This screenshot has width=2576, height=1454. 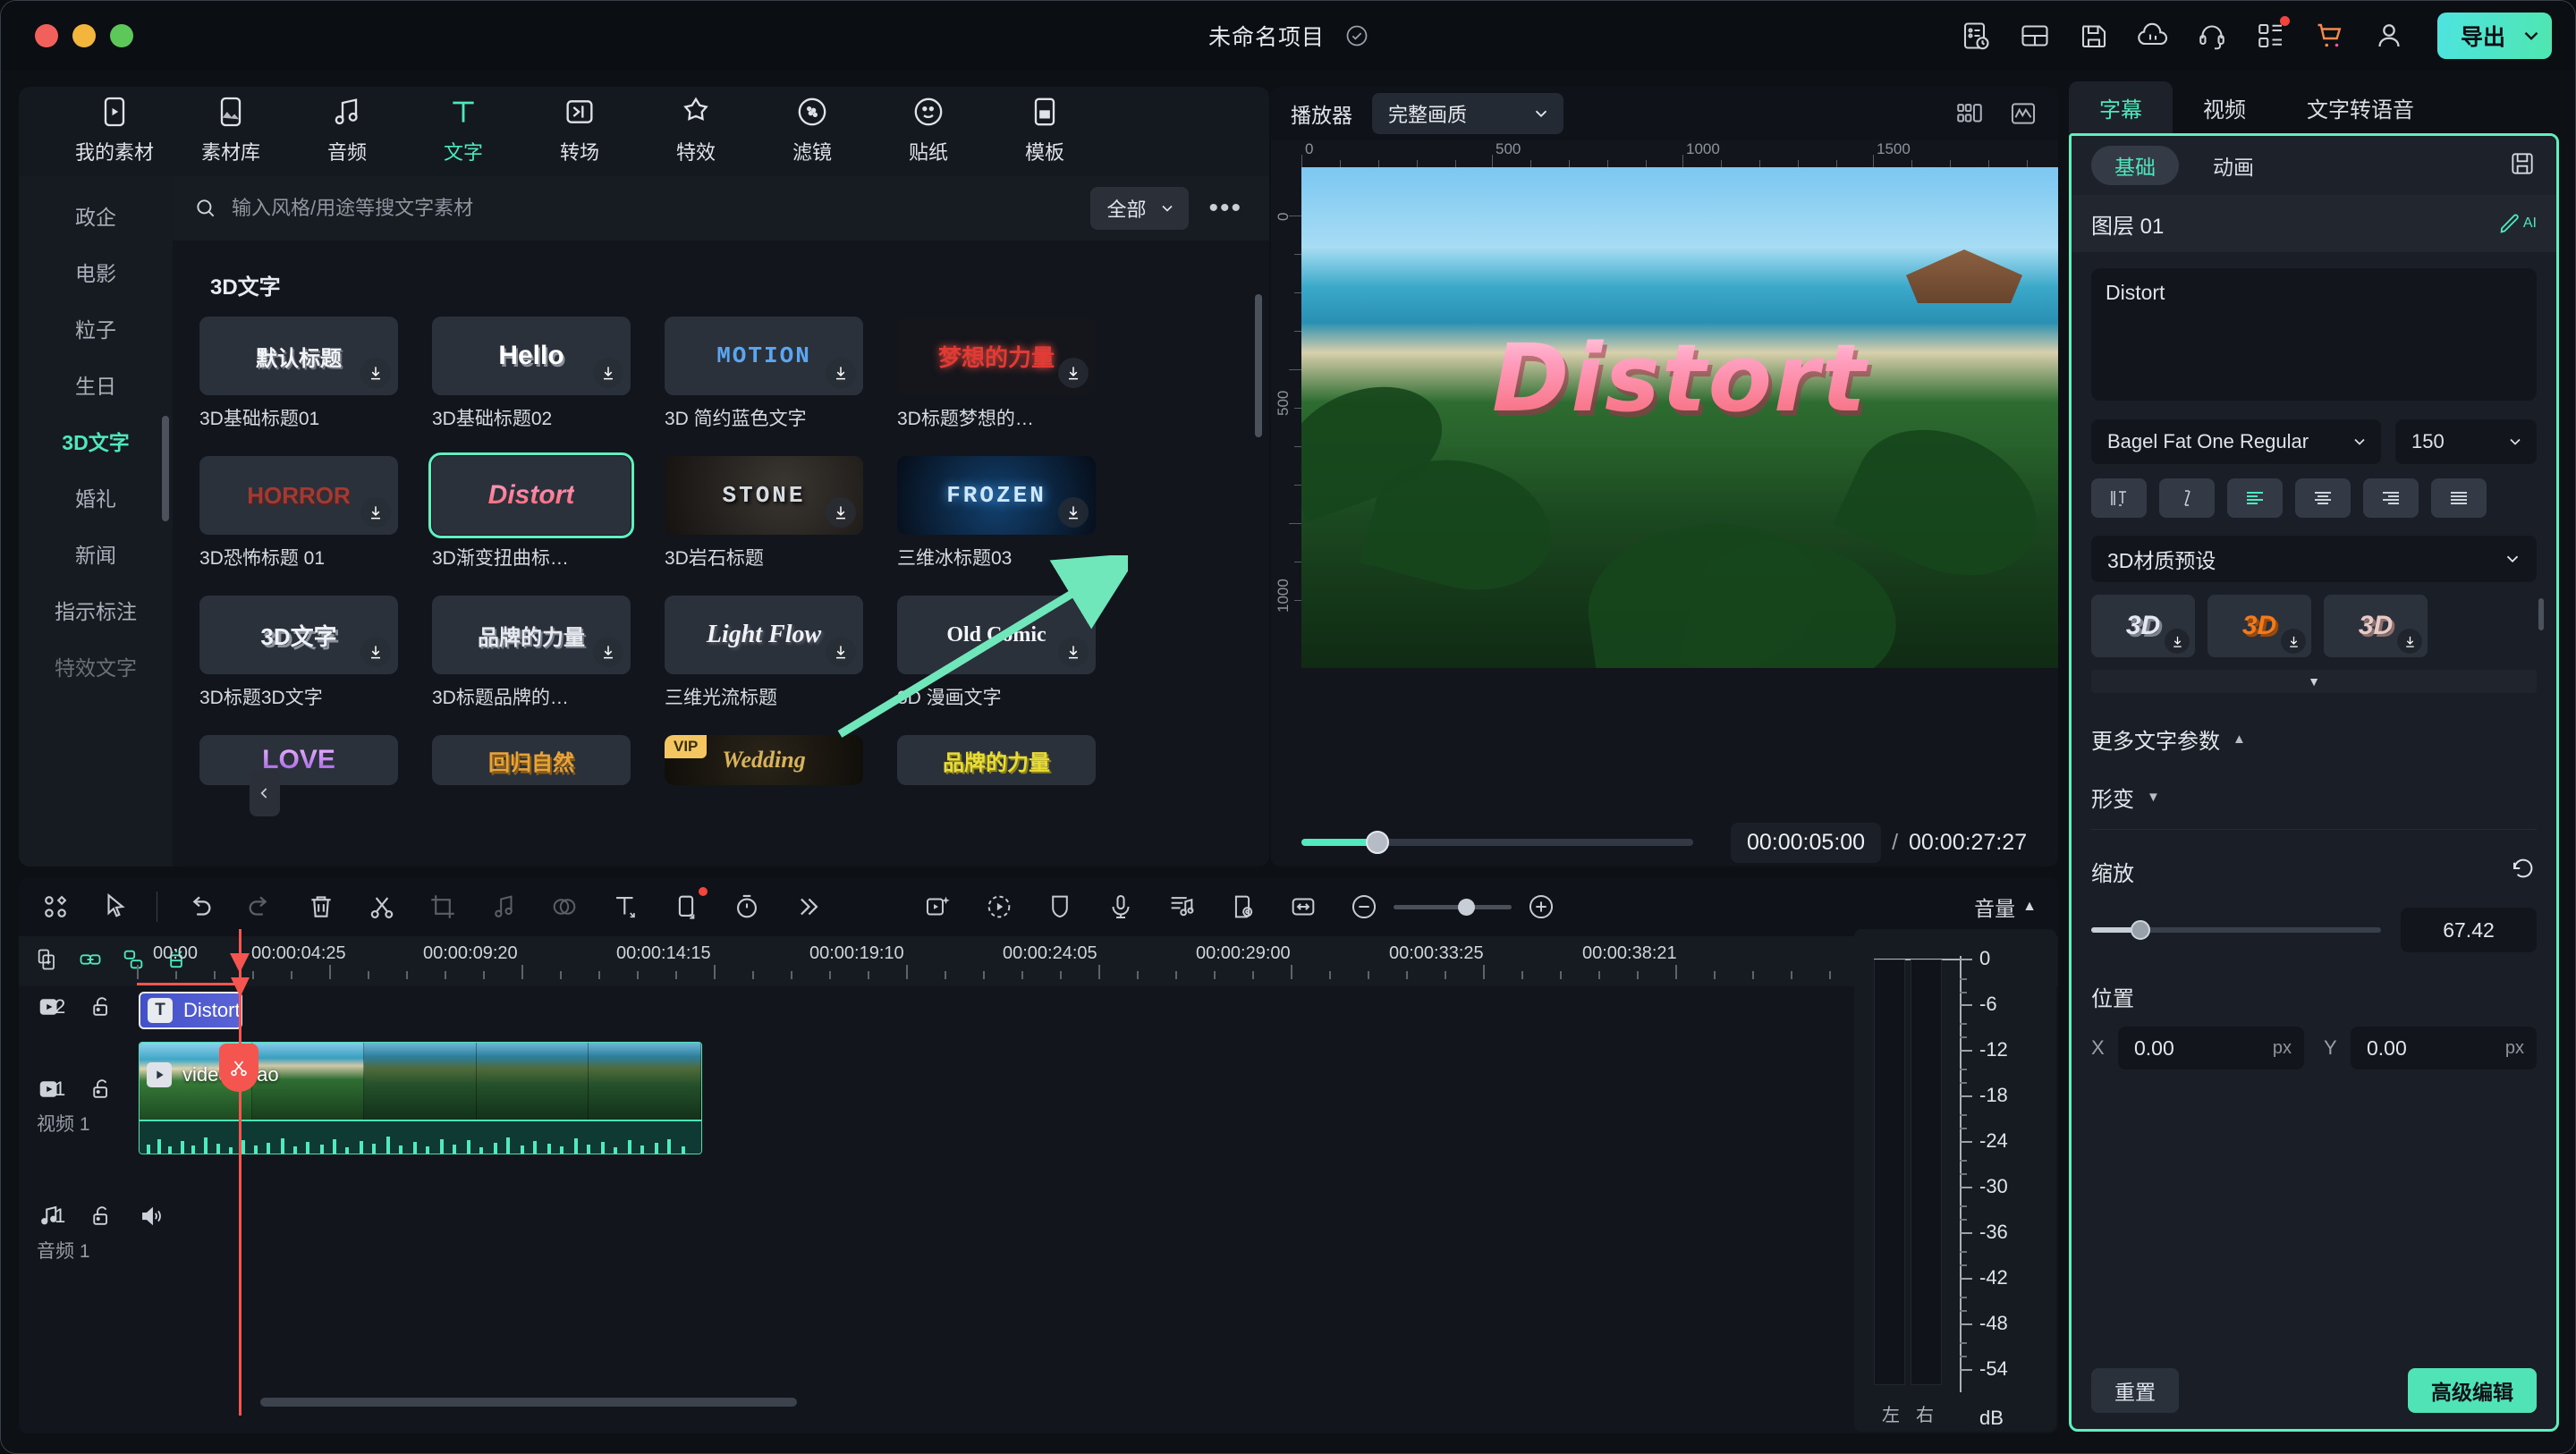 What do you see at coordinates (90, 961) in the screenshot?
I see `link-button` at bounding box center [90, 961].